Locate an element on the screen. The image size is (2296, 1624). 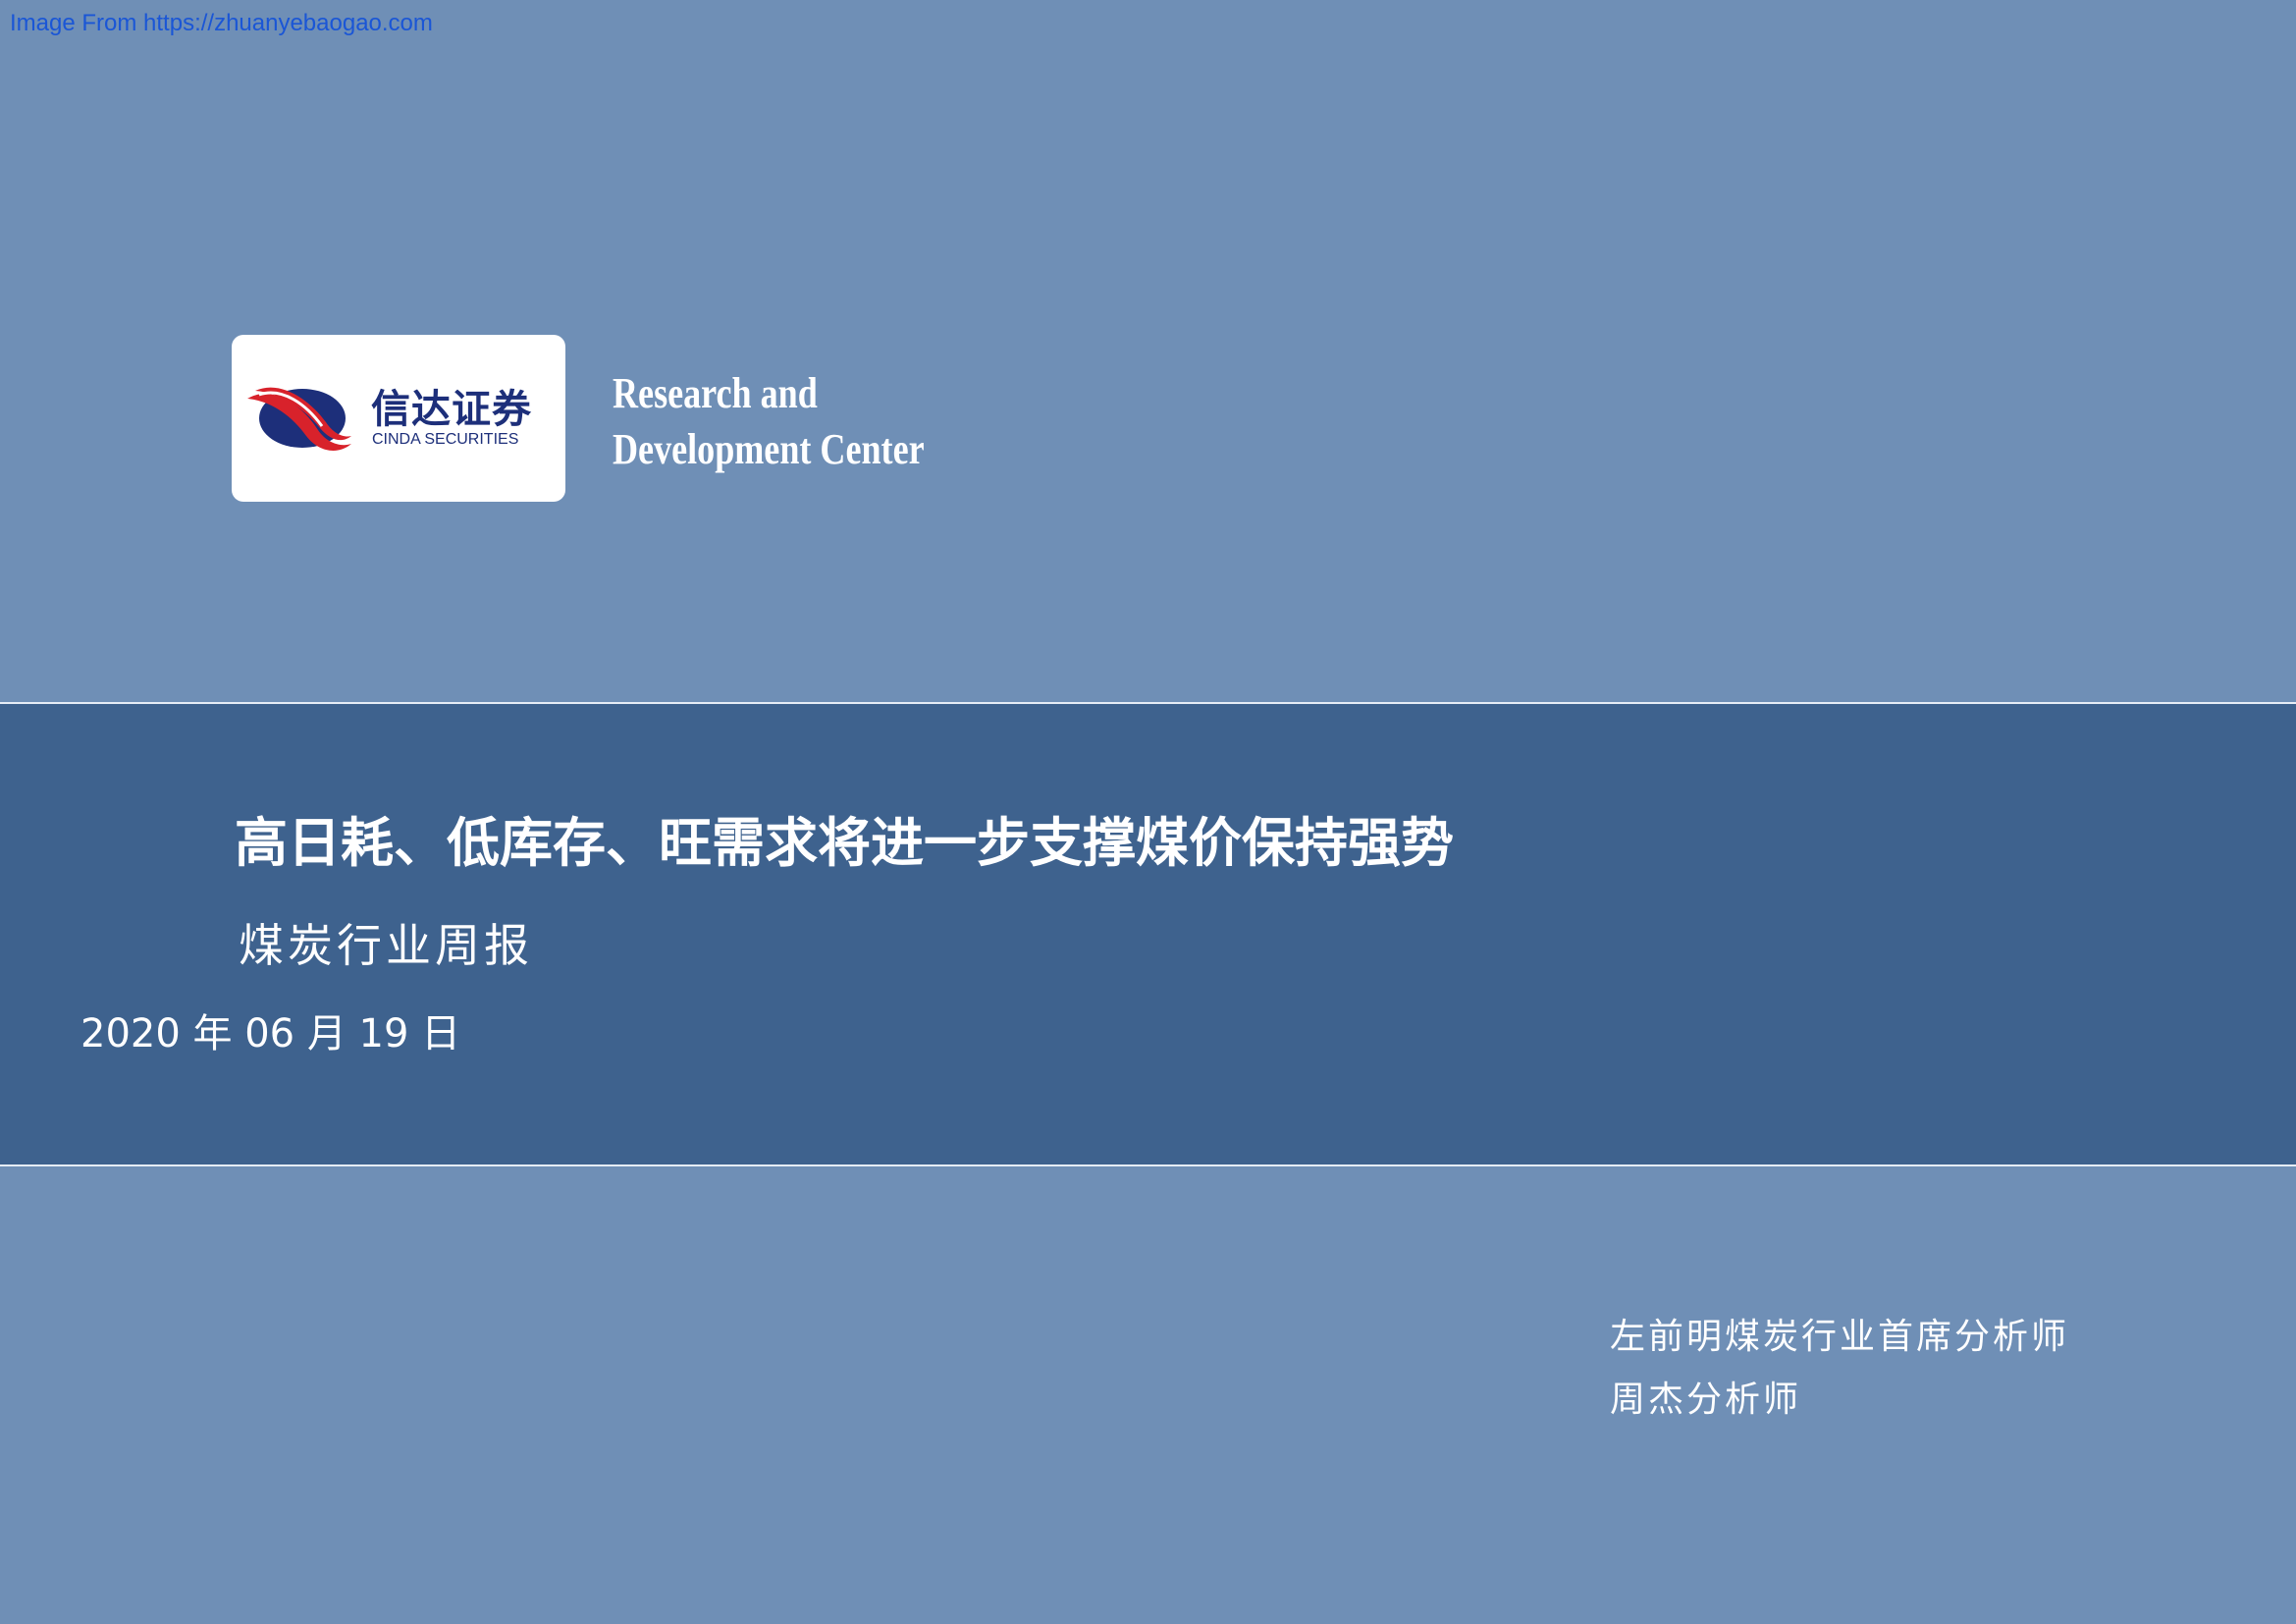
logo-chinese-name: 信达证券 is located at coordinates (451, 409).